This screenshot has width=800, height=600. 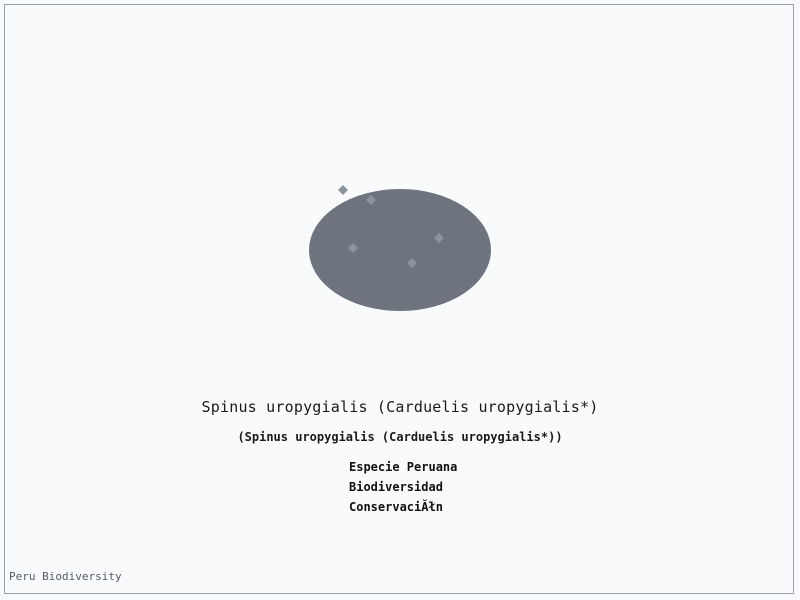 What do you see at coordinates (343, 190) in the screenshot?
I see `dot-marker` at bounding box center [343, 190].